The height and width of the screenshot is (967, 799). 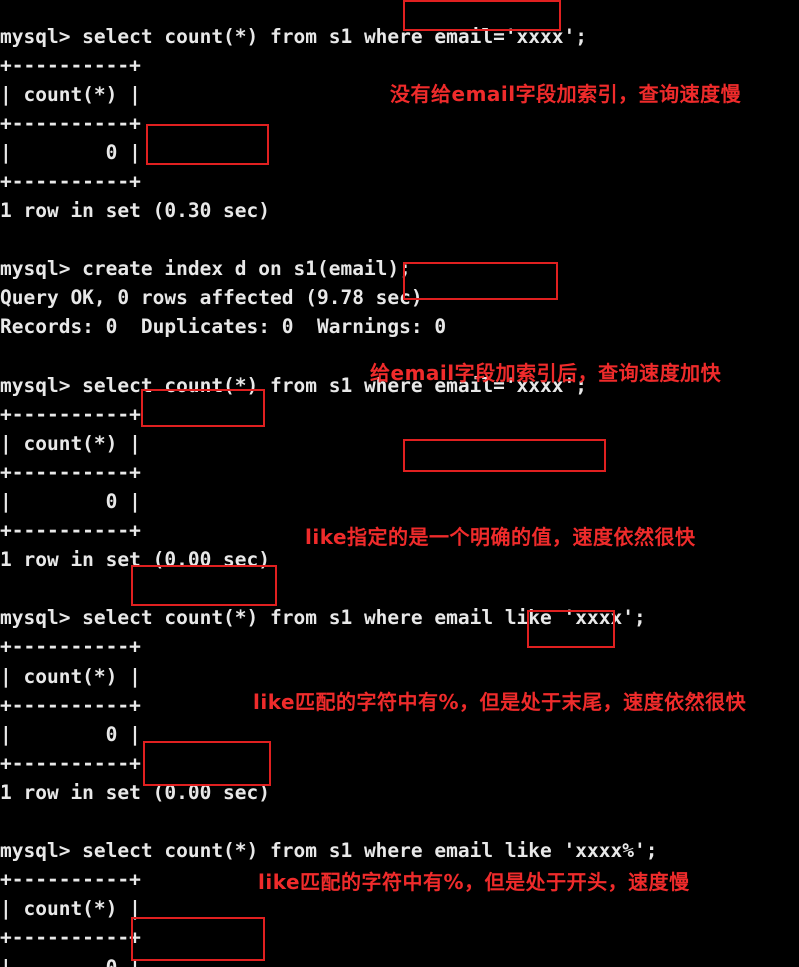 What do you see at coordinates (566, 94) in the screenshot?
I see `annotation-caption-1: 没有给email字段加索引，查询速度慢` at bounding box center [566, 94].